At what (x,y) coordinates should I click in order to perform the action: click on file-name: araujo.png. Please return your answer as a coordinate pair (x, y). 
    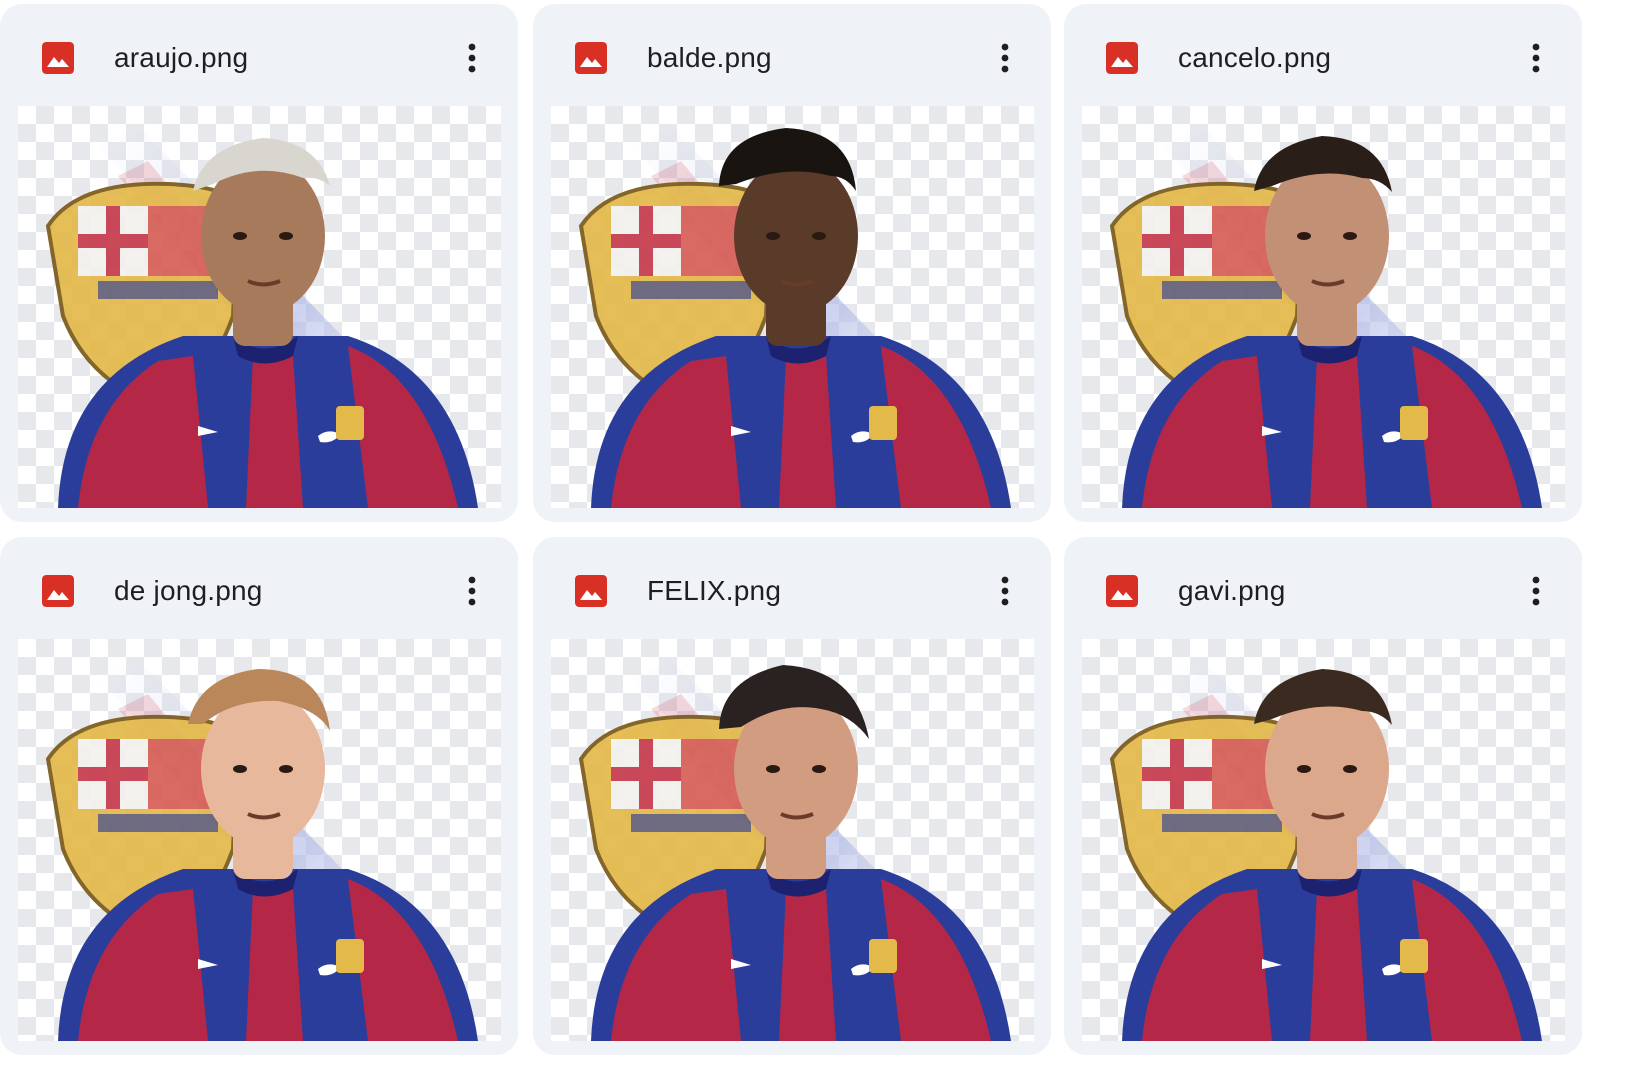
    Looking at the image, I should click on (181, 57).